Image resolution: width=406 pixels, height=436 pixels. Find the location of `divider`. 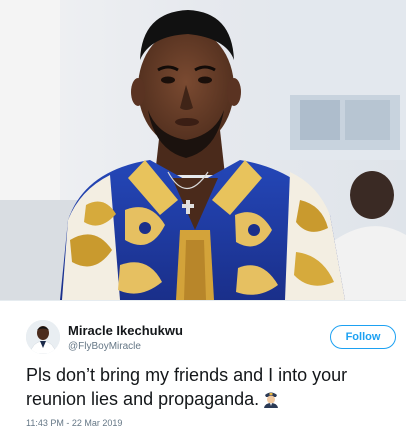

divider is located at coordinates (203, 300).